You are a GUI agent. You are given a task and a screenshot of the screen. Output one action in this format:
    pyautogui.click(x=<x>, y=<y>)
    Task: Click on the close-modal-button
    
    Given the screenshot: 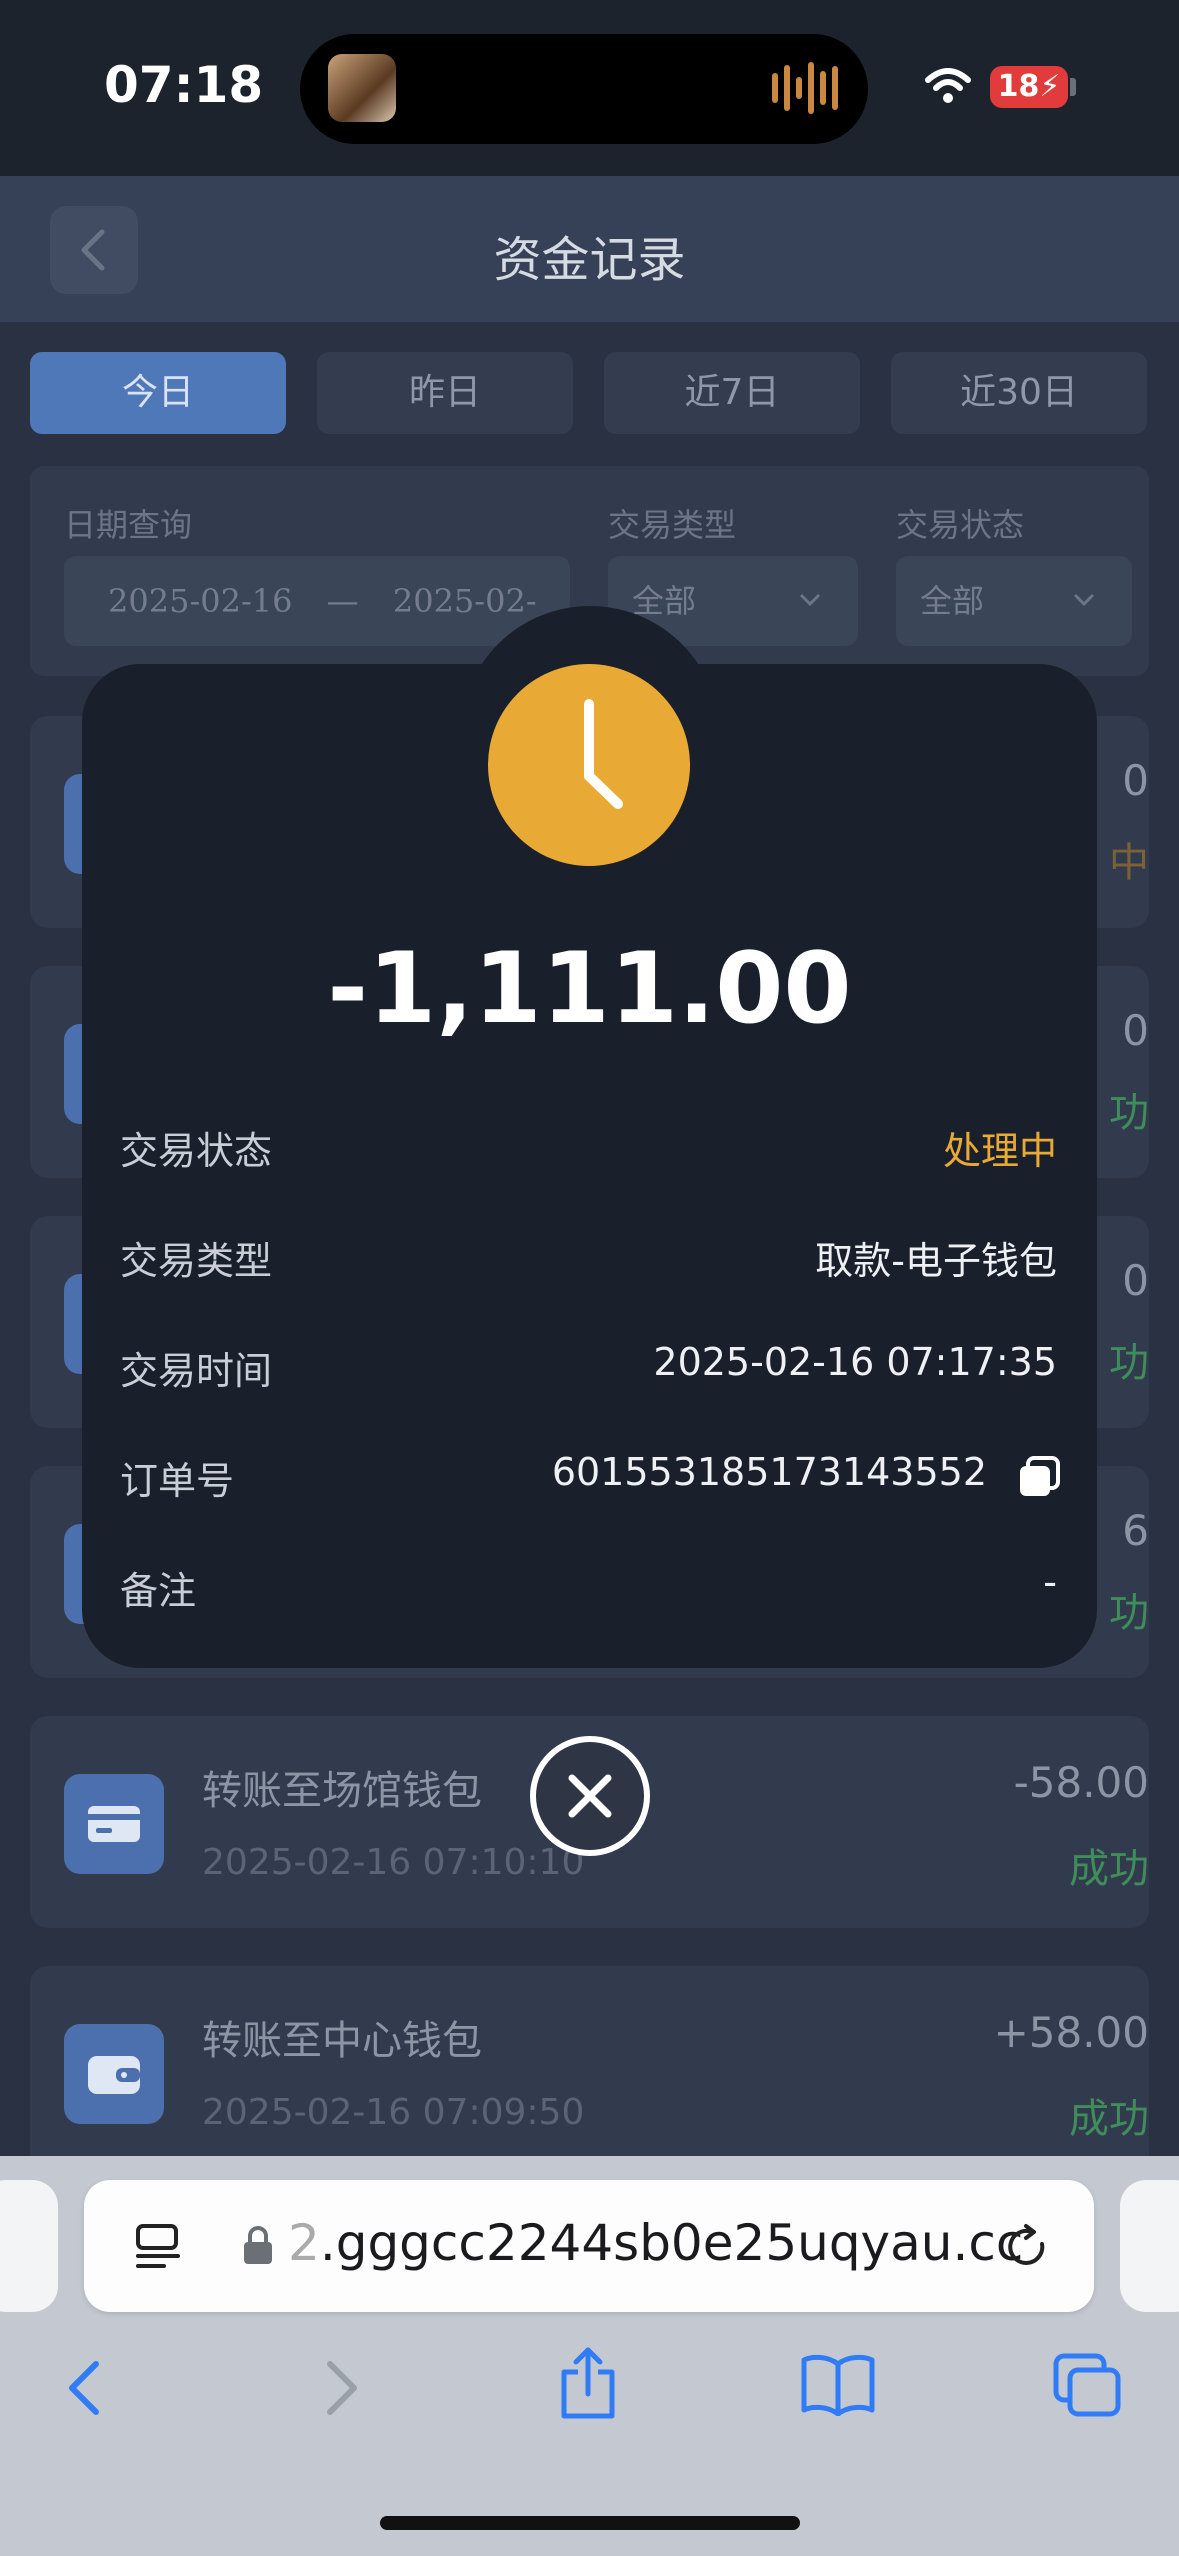 What is the action you would take?
    pyautogui.click(x=590, y=1796)
    